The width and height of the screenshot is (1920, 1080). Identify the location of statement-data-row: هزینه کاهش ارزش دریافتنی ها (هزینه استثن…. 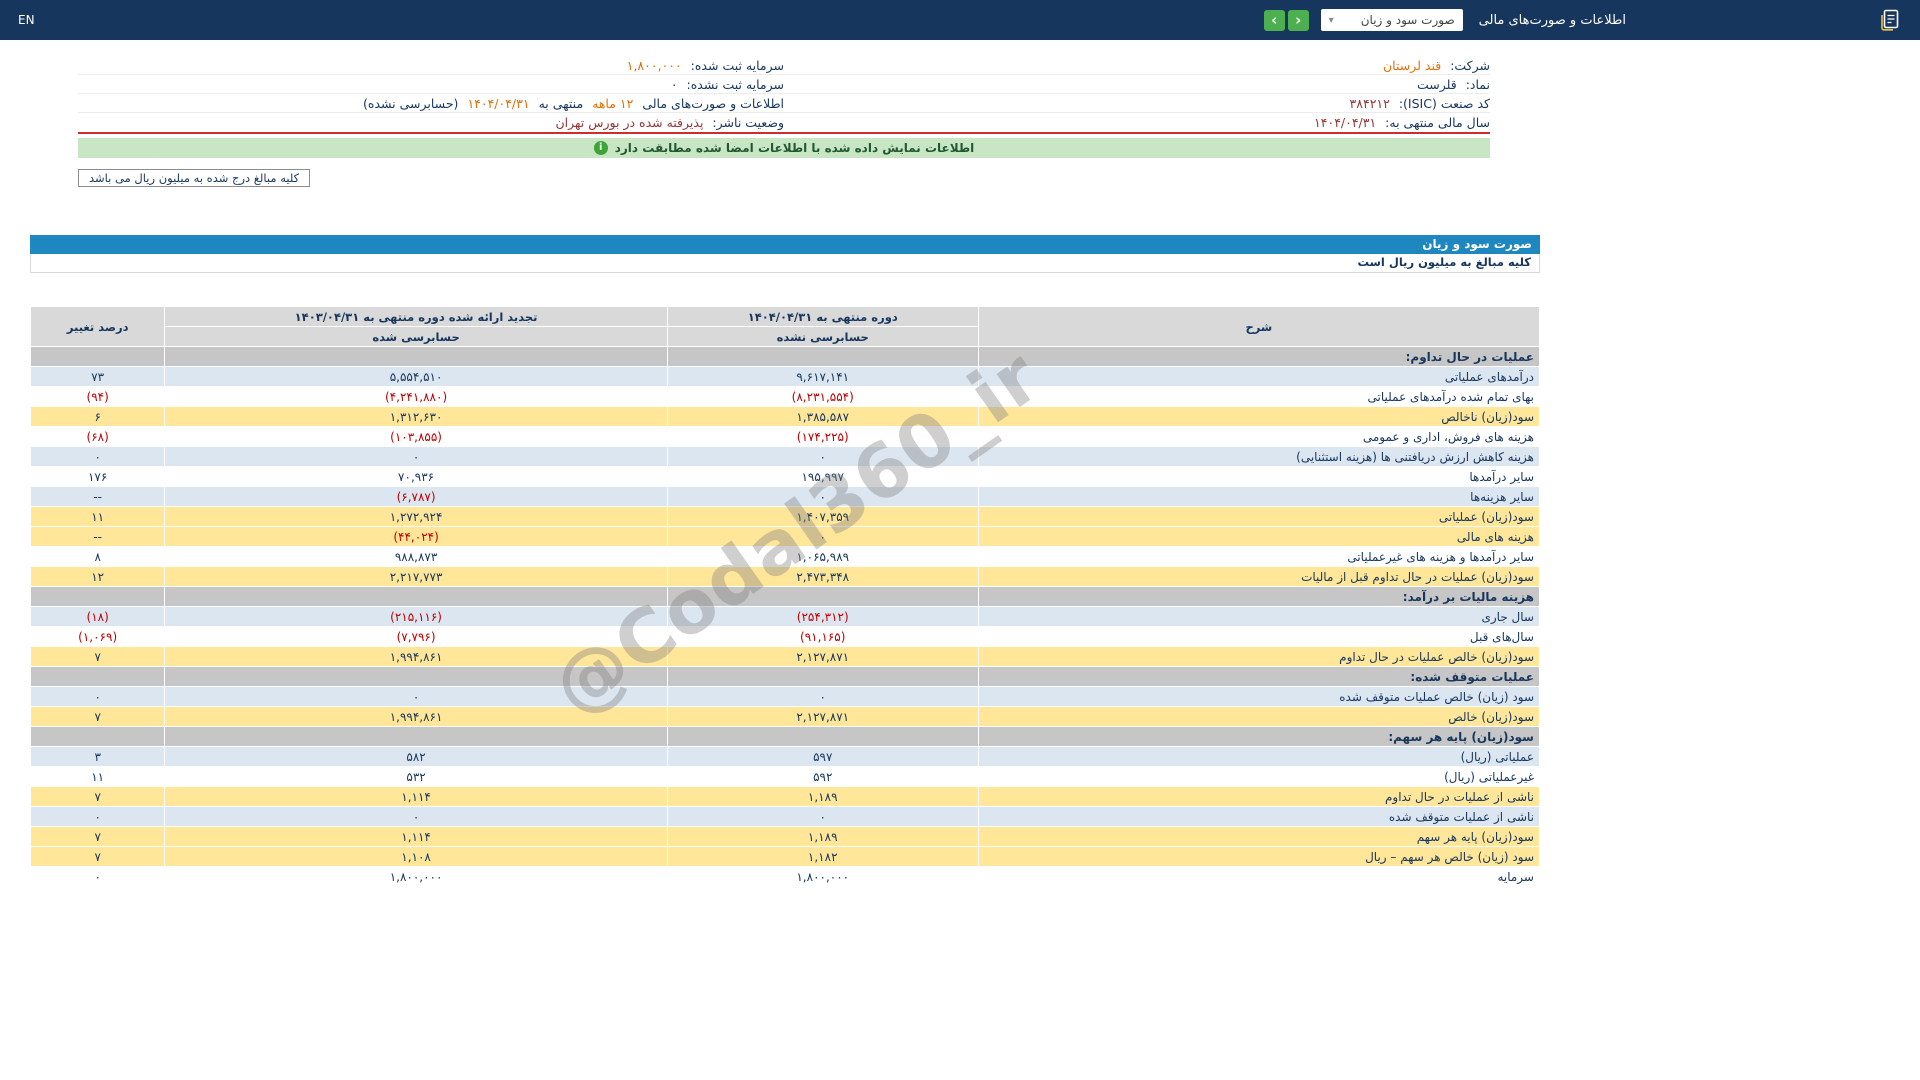
(785, 456).